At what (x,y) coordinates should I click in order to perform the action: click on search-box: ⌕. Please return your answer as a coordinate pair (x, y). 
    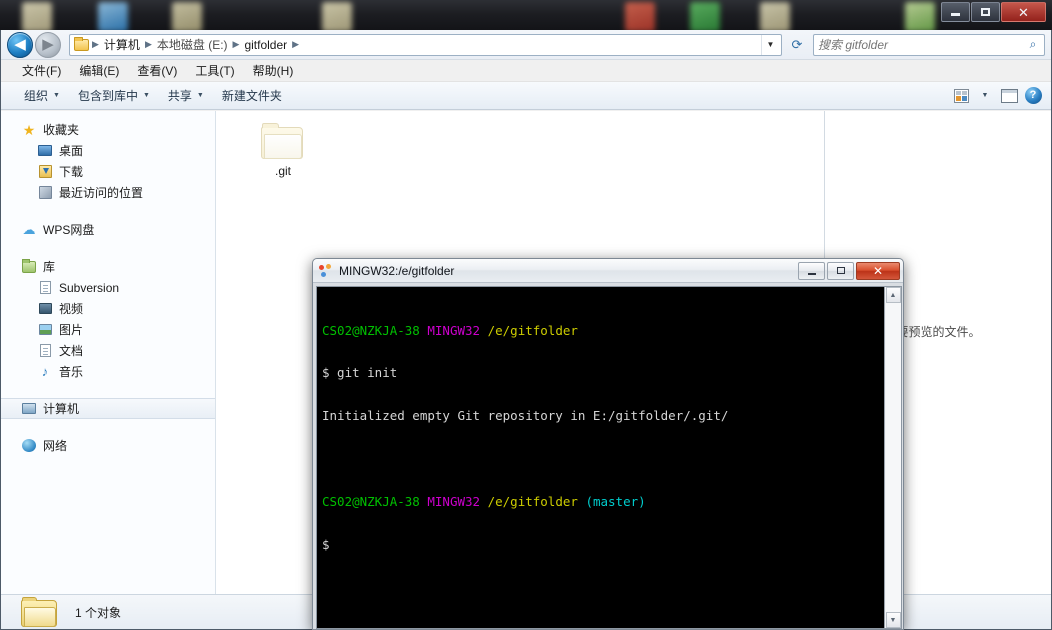
    Looking at the image, I should click on (929, 44).